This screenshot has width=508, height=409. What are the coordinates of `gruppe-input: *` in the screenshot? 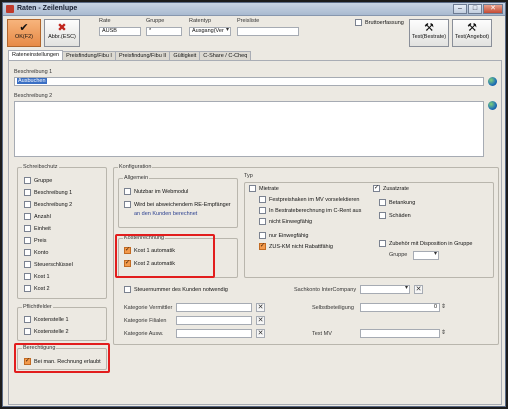 It's located at (164, 31).